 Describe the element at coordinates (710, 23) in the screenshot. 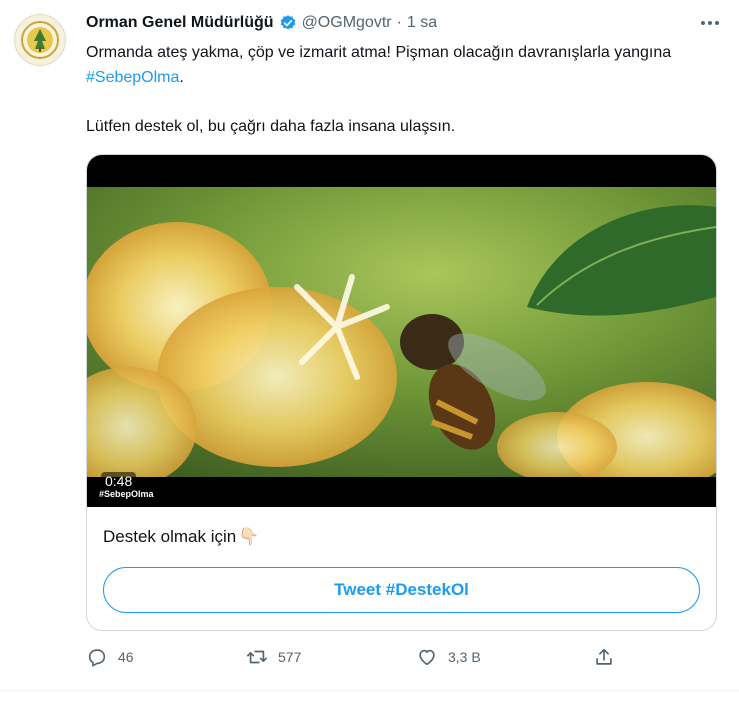

I see `more-icon` at that location.